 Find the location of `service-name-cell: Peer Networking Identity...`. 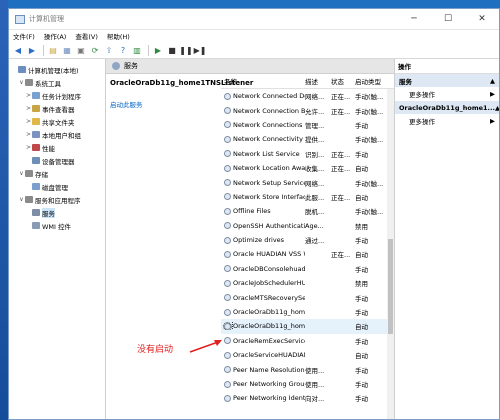

service-name-cell: Peer Networking Identity... is located at coordinates (263, 398).